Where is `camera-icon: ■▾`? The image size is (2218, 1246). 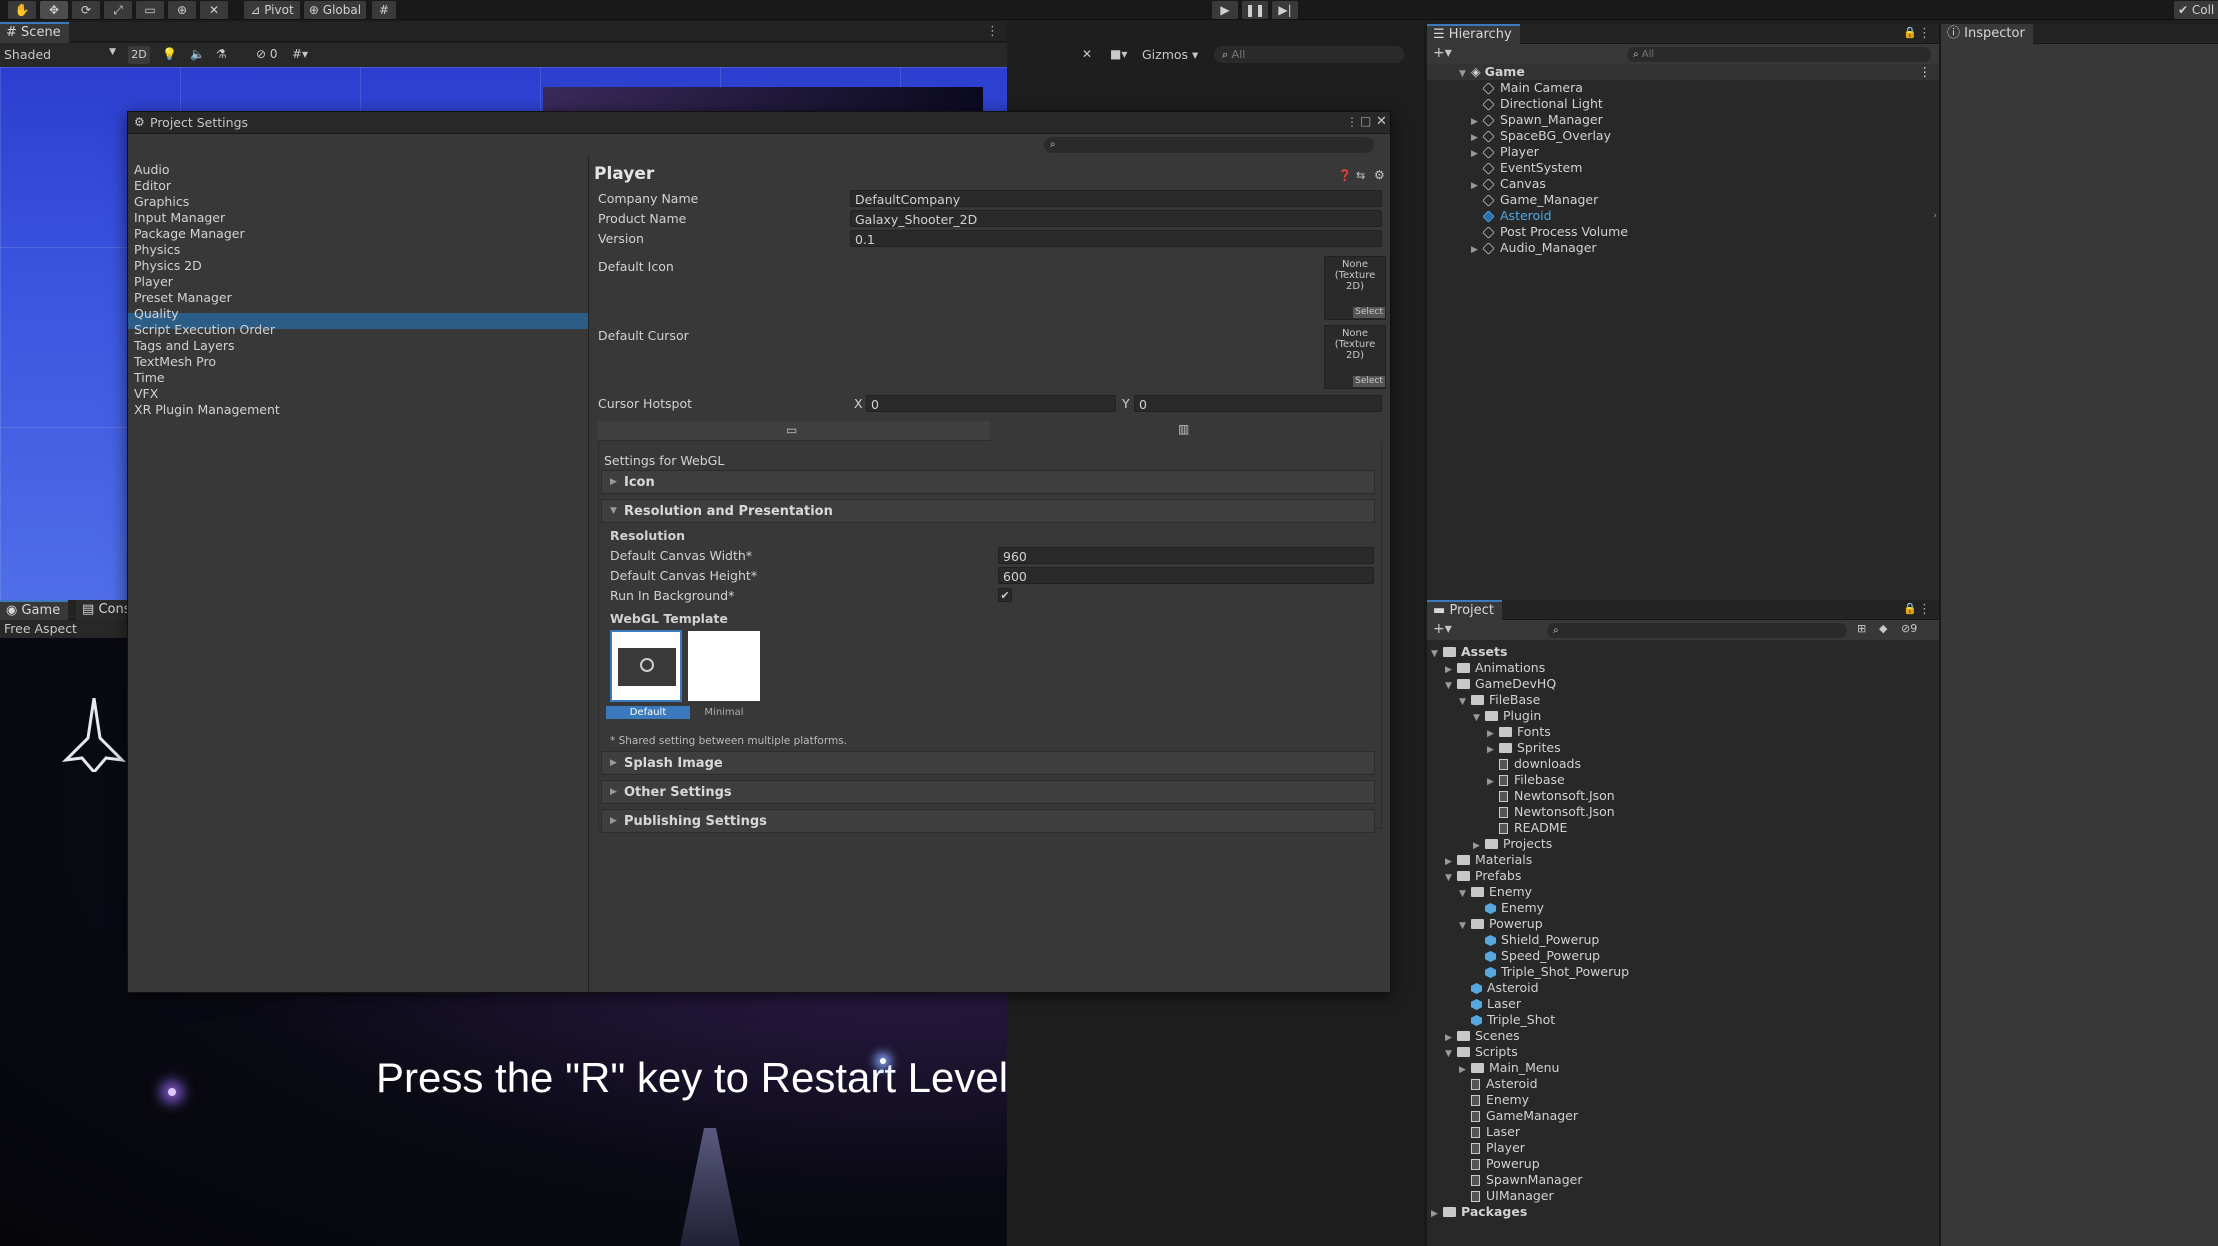
camera-icon: ■▾ is located at coordinates (1118, 54).